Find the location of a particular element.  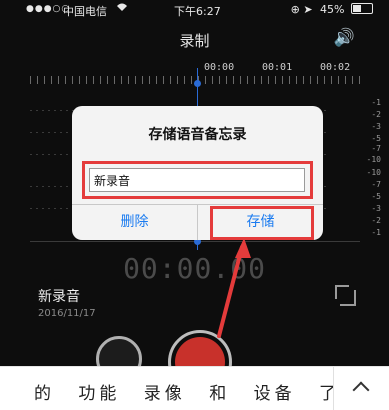

delete-button: 删除 is located at coordinates (134, 222).